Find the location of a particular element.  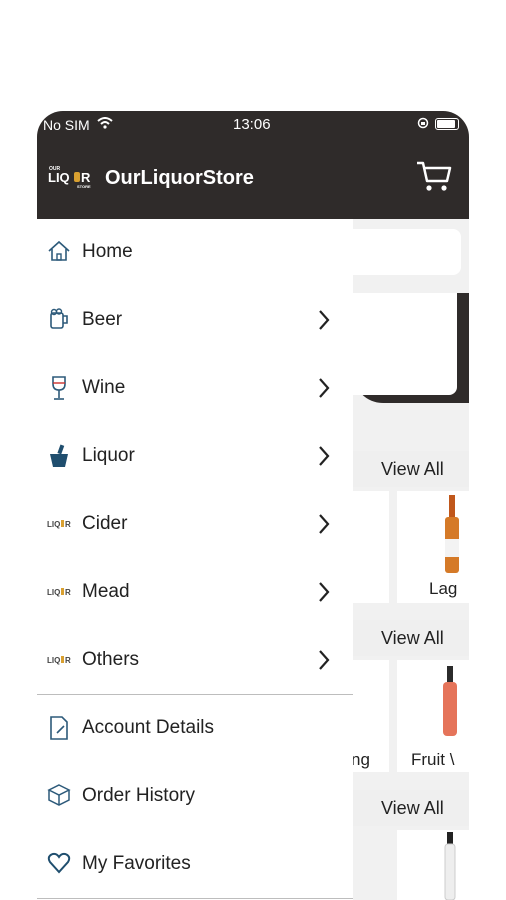

store-logo: OUR LIQ R STORE is located at coordinates (71, 176).